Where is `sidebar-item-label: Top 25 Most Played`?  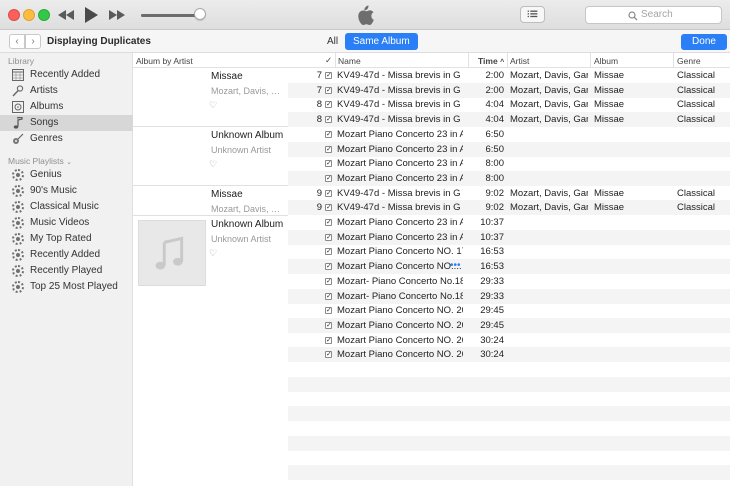
sidebar-item-label: Top 25 Most Played is located at coordinates (74, 286).